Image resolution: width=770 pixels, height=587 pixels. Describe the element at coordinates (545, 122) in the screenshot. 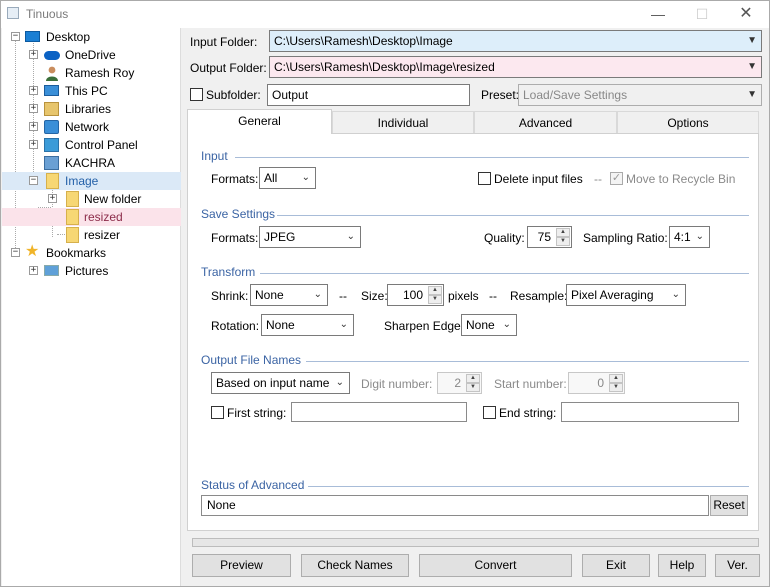

I see `tab-advanced: Advanced` at that location.